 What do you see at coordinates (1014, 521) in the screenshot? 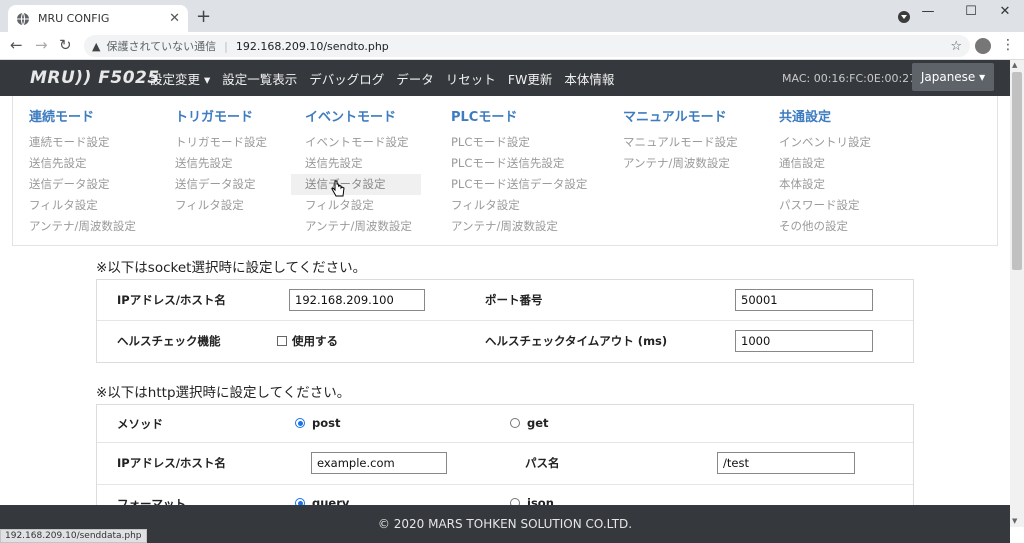
I see `scroll-down-icon: ▼` at bounding box center [1014, 521].